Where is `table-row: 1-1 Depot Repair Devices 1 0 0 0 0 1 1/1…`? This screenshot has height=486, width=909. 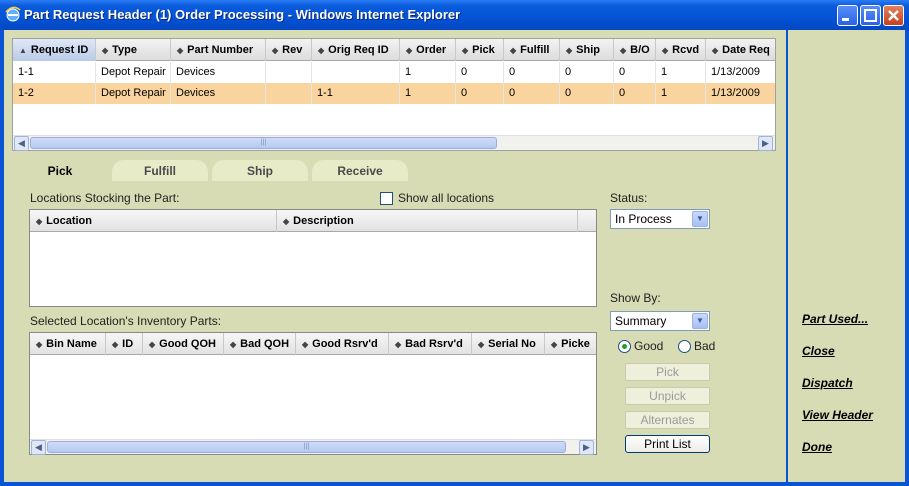
table-row: 1-1 Depot Repair Devices 1 0 0 0 0 1 1/1… is located at coordinates (394, 72).